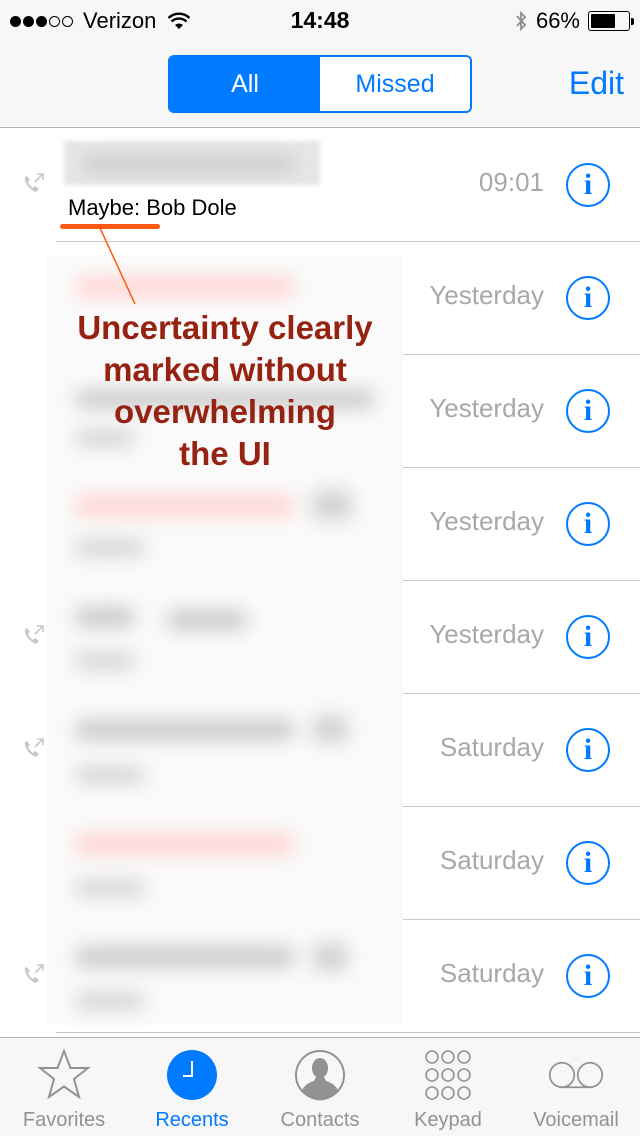 This screenshot has width=640, height=1136. I want to click on call-filter-segmented-control: All Missed, so click(320, 84).